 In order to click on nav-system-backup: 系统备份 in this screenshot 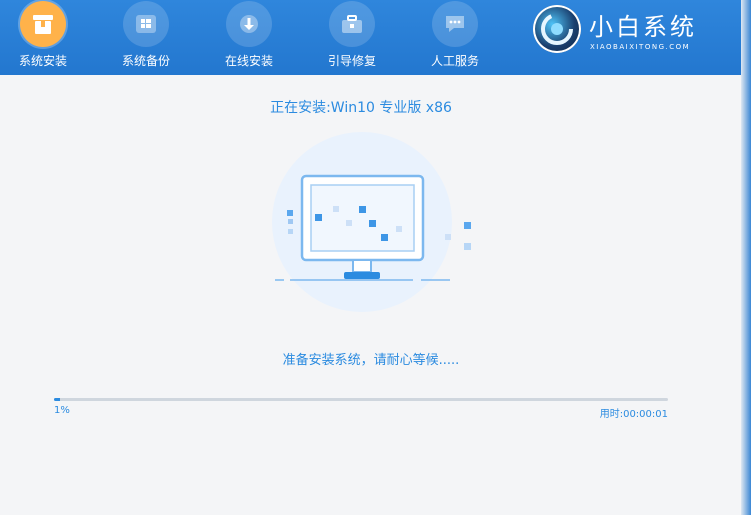, I will do `click(146, 37)`.